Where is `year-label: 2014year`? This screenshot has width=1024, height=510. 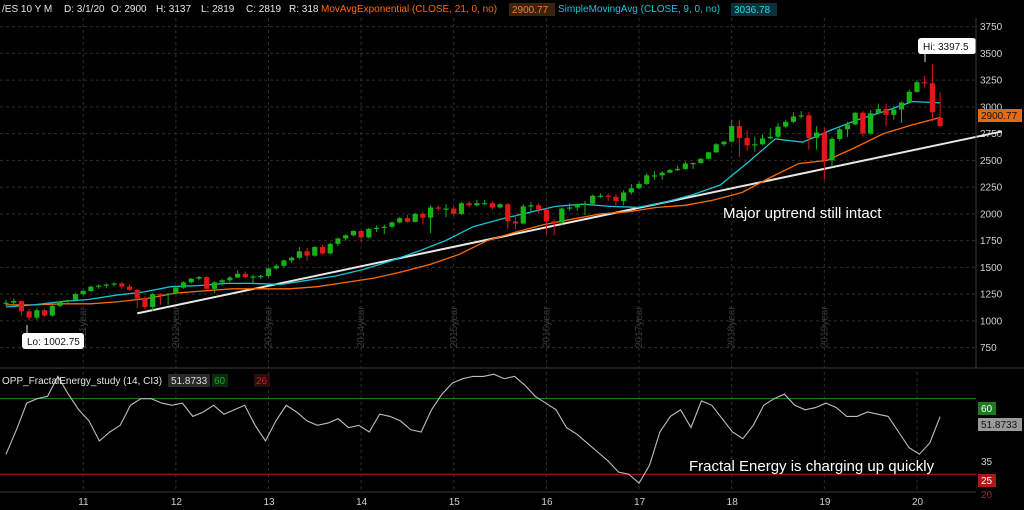
year-label: 2014year is located at coordinates (361, 327).